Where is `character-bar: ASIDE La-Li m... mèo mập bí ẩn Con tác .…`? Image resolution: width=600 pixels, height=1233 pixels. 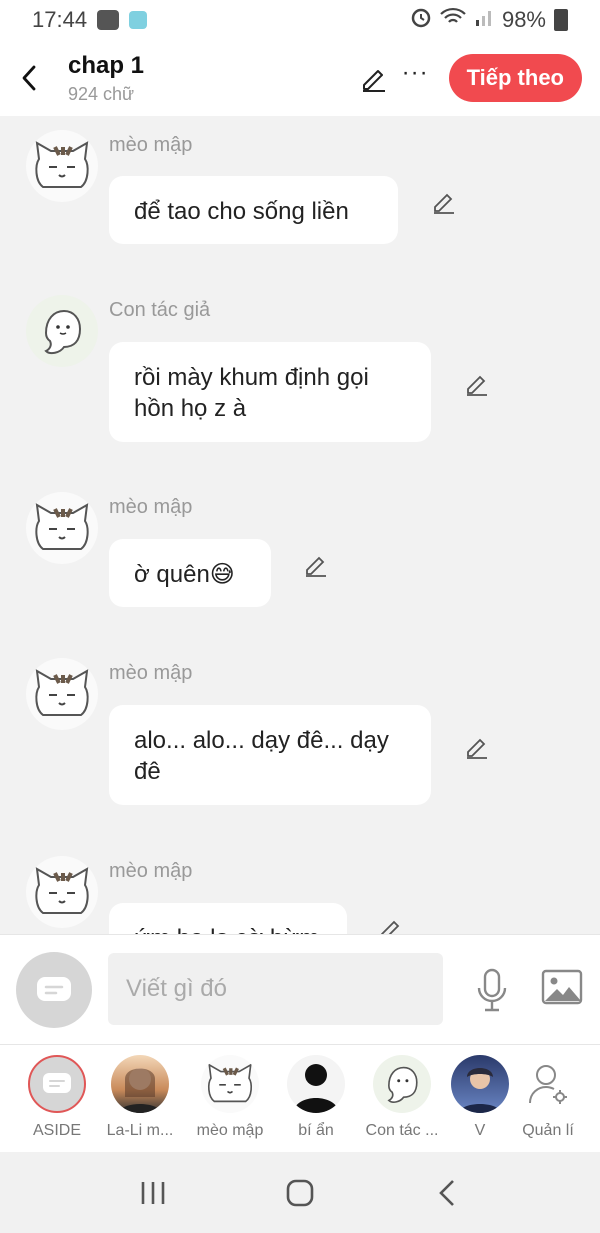
character-bar: ASIDE La-Li m... mèo mập bí ẩn Con tác .… is located at coordinates (300, 1098).